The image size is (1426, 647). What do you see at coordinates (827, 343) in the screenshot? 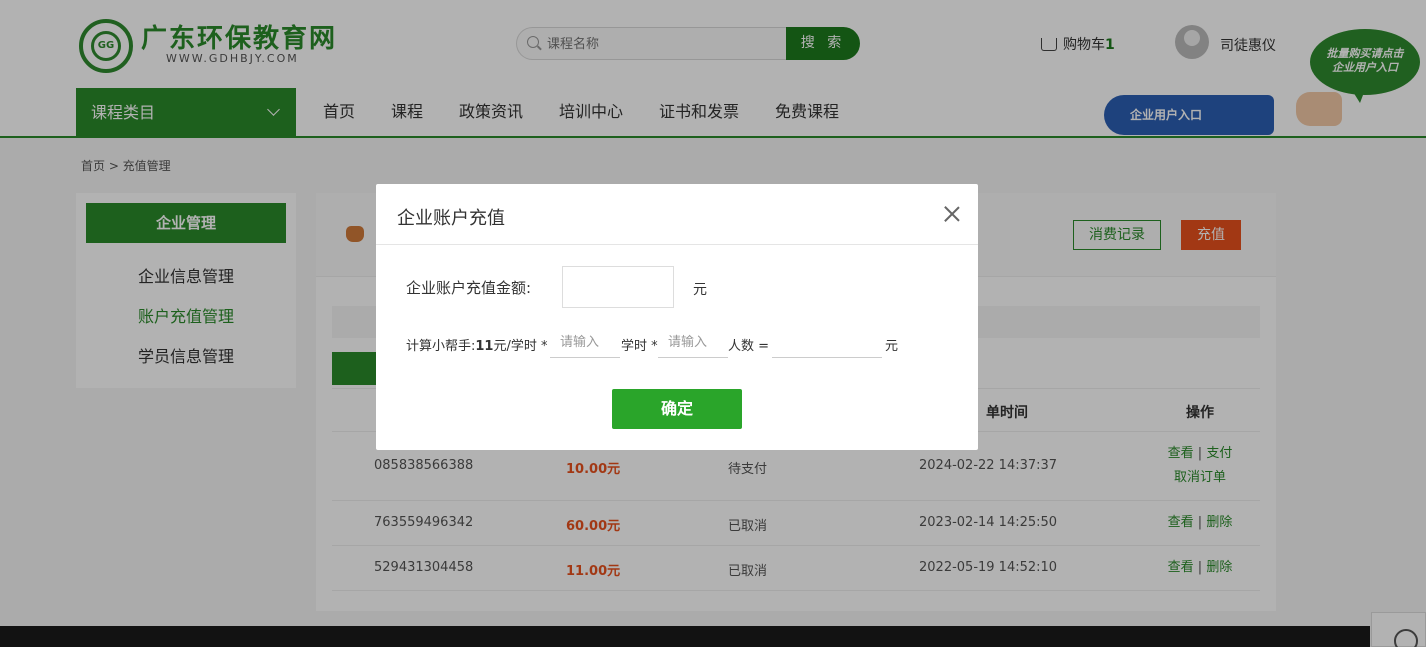
I see `result-input` at bounding box center [827, 343].